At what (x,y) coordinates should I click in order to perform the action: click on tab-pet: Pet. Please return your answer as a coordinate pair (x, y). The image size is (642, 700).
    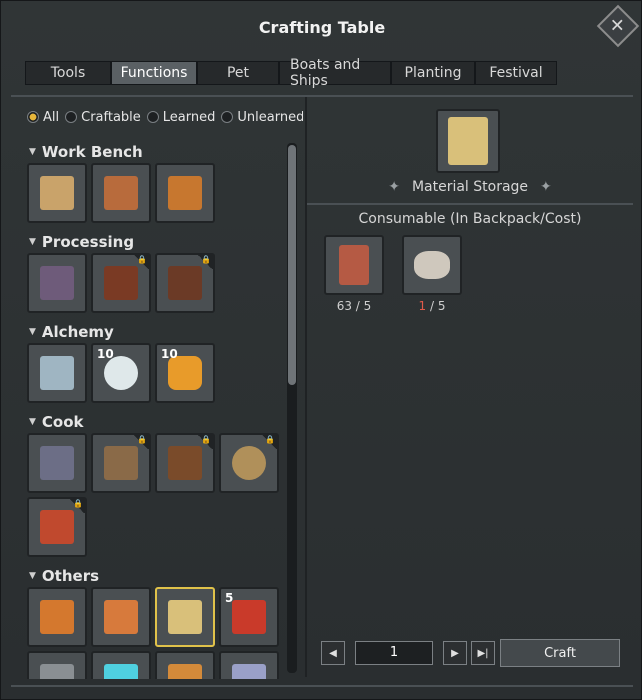
    Looking at the image, I should click on (238, 73).